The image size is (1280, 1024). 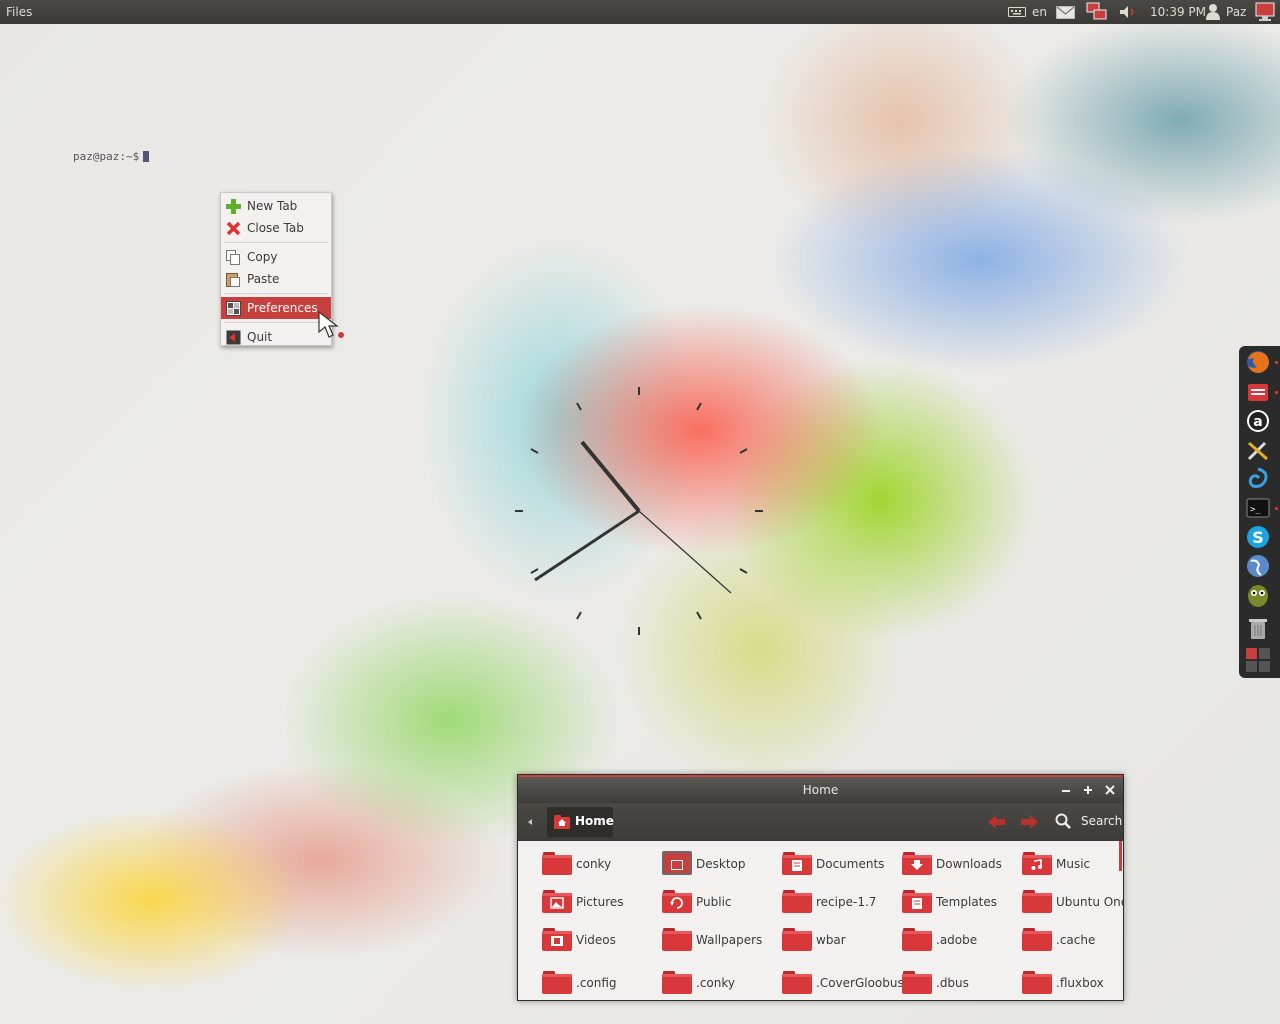 I want to click on trash-icon, so click(x=1258, y=629).